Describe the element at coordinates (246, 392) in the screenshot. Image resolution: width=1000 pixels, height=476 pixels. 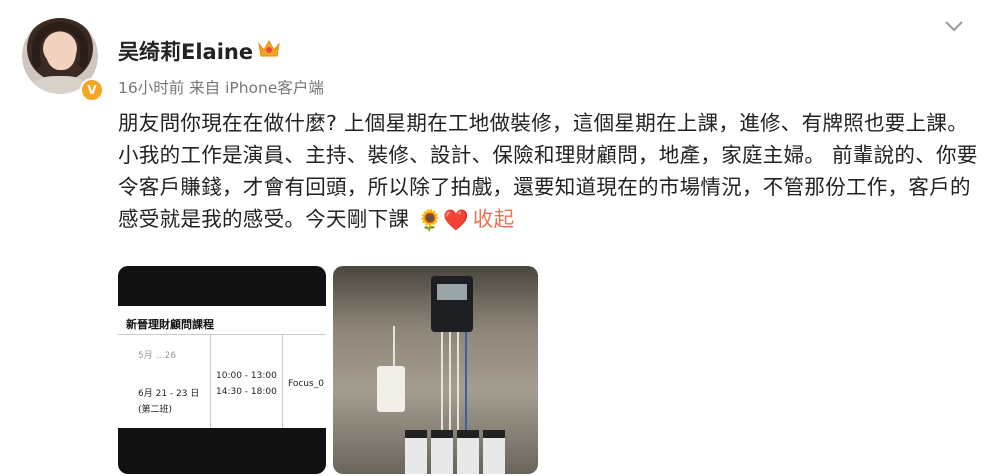
I see `time-slot-2: 14:30 - 18:00` at that location.